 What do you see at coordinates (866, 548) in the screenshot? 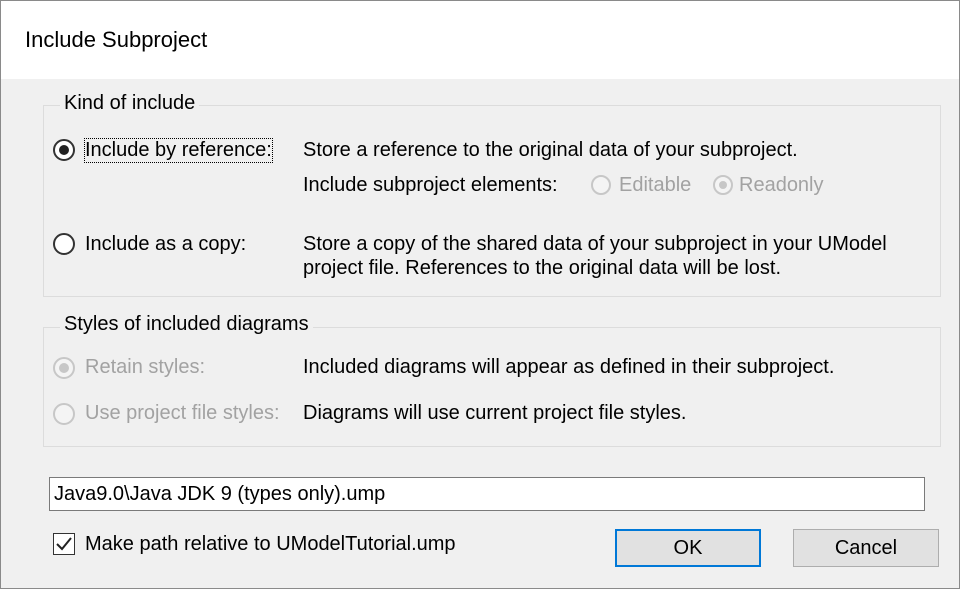
I see `cancel-button: Cancel` at bounding box center [866, 548].